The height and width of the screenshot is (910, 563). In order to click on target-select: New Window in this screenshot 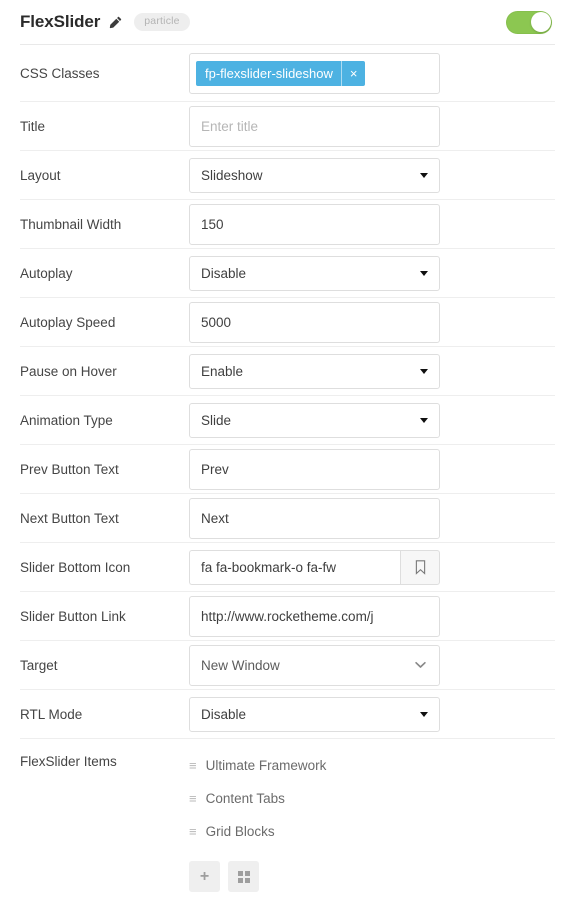, I will do `click(314, 665)`.